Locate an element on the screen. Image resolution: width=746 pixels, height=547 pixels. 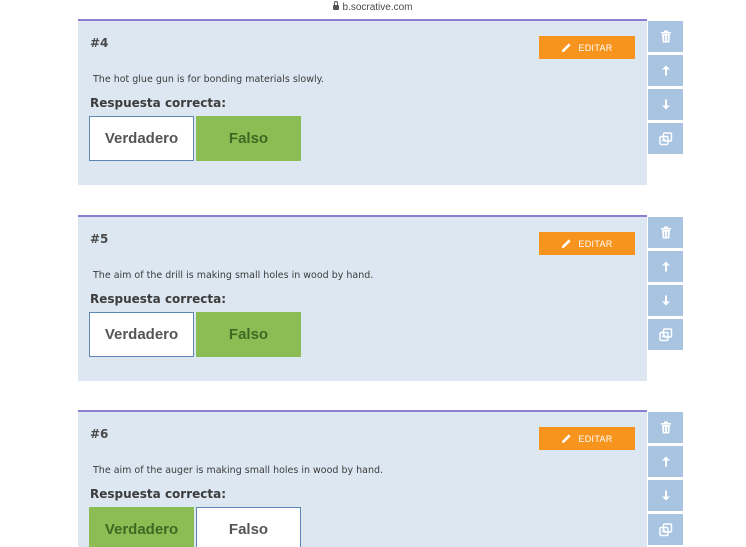
question-number: #6 is located at coordinates (99, 434).